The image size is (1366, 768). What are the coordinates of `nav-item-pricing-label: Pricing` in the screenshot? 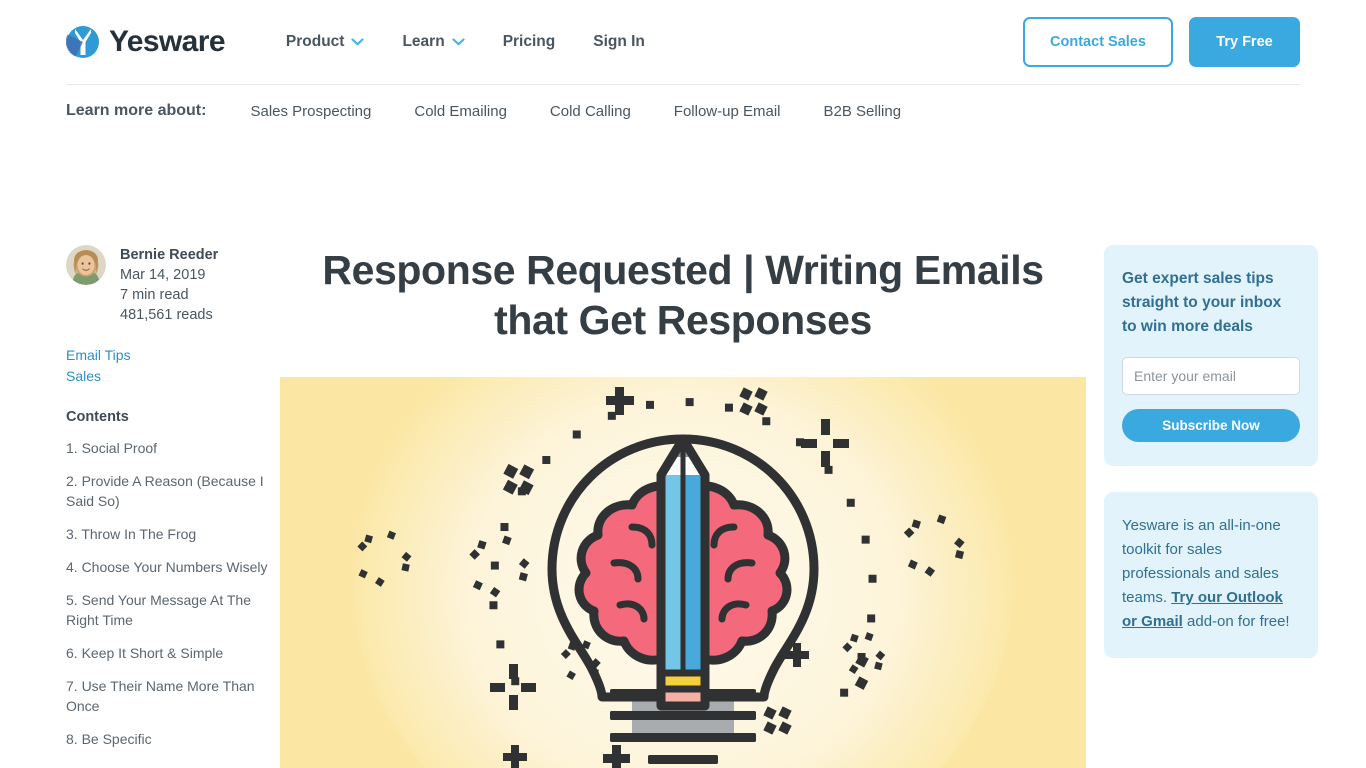 It's located at (529, 41).